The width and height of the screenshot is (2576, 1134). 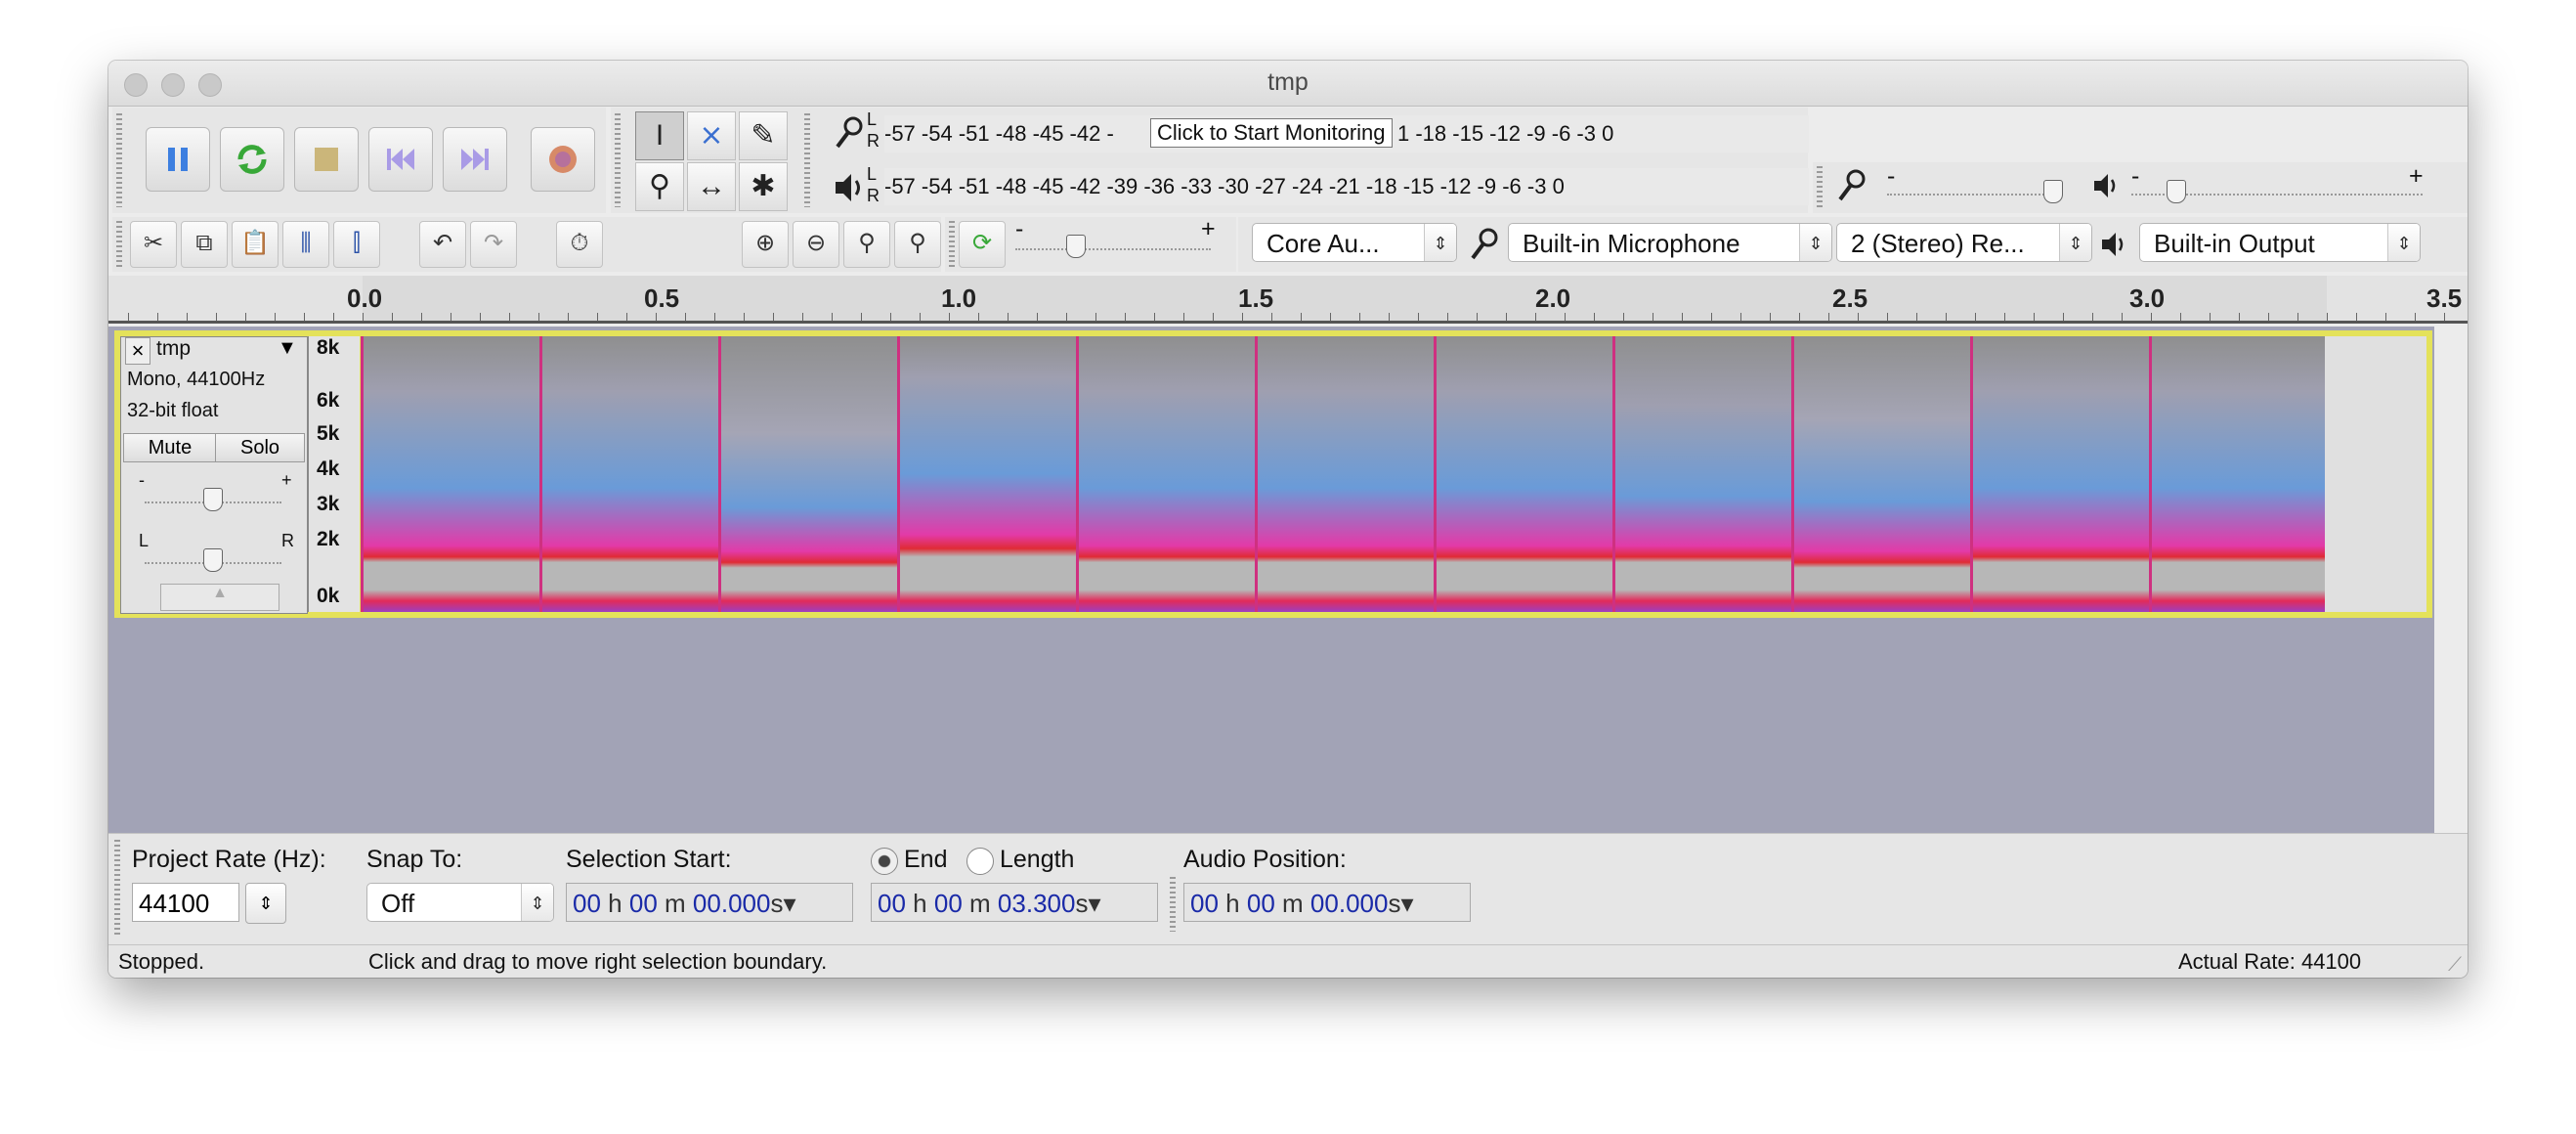 I want to click on undo-button: ↶, so click(x=443, y=244).